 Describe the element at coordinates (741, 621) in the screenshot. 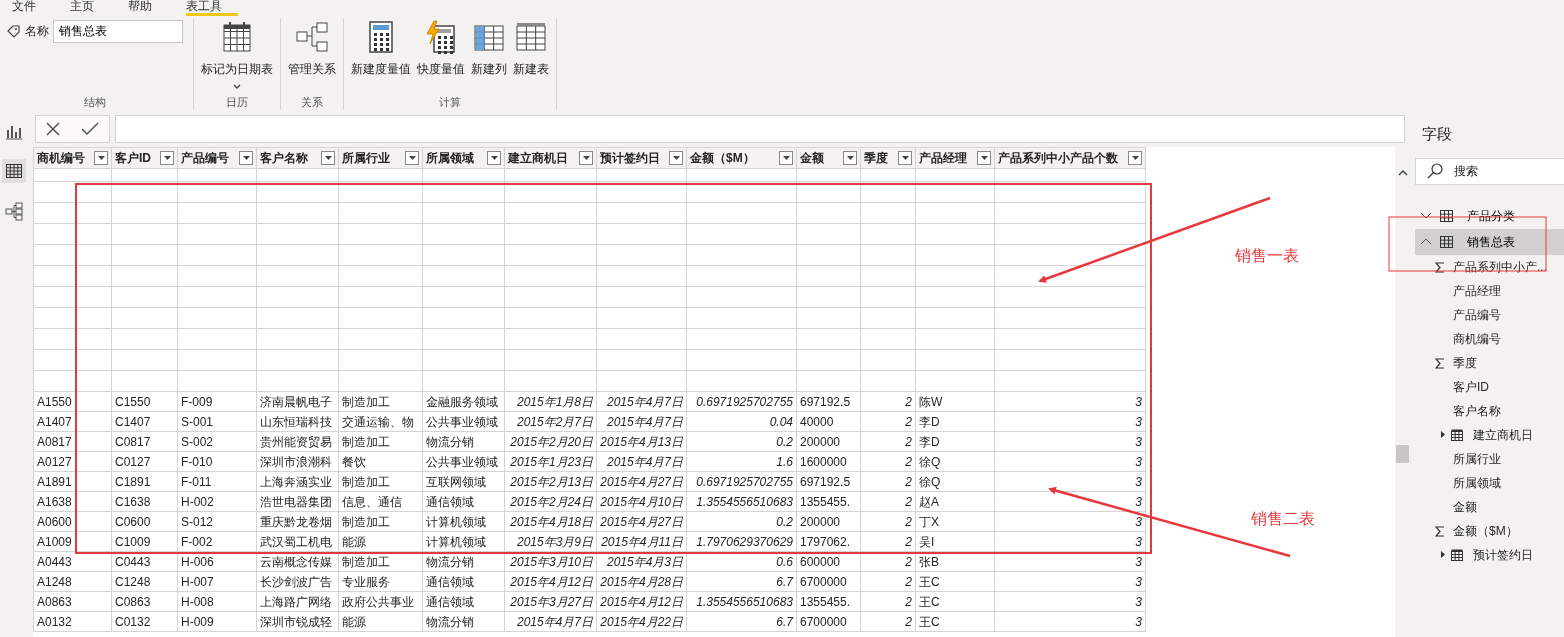

I see `table-cell: 6.7` at that location.